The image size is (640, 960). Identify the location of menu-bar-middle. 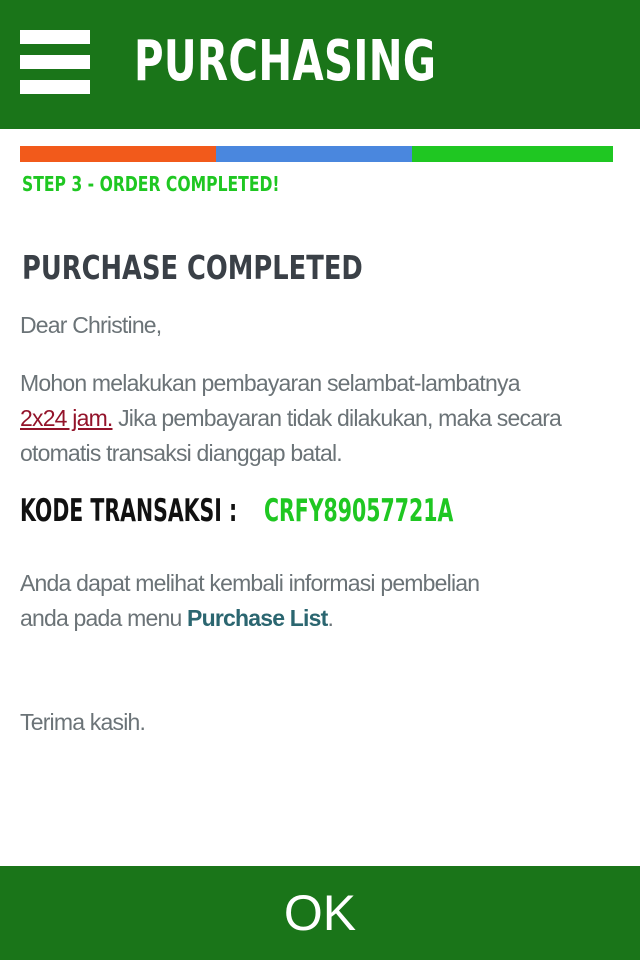
(55, 62).